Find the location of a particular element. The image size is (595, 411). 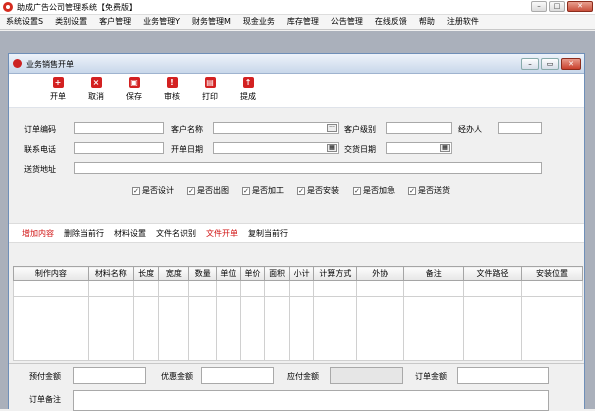

order-code-input is located at coordinates (119, 128).